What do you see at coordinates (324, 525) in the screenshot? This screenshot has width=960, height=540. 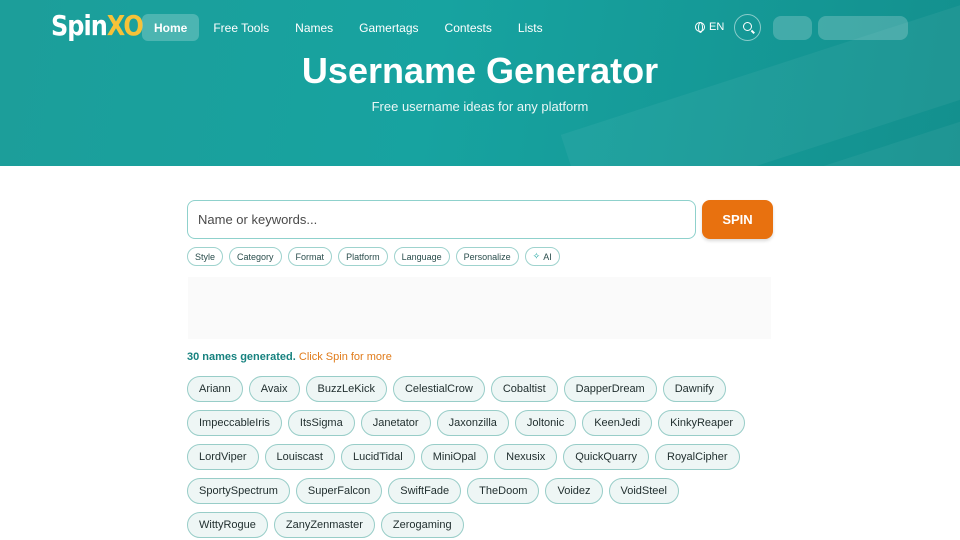 I see `name-chip: ZanyZenmaster` at bounding box center [324, 525].